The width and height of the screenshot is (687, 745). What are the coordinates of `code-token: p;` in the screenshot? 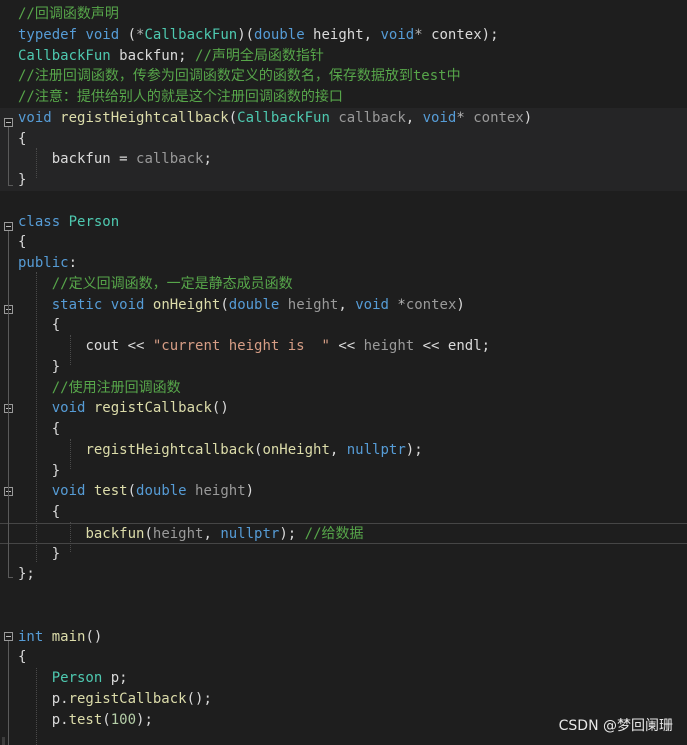 It's located at (115, 678).